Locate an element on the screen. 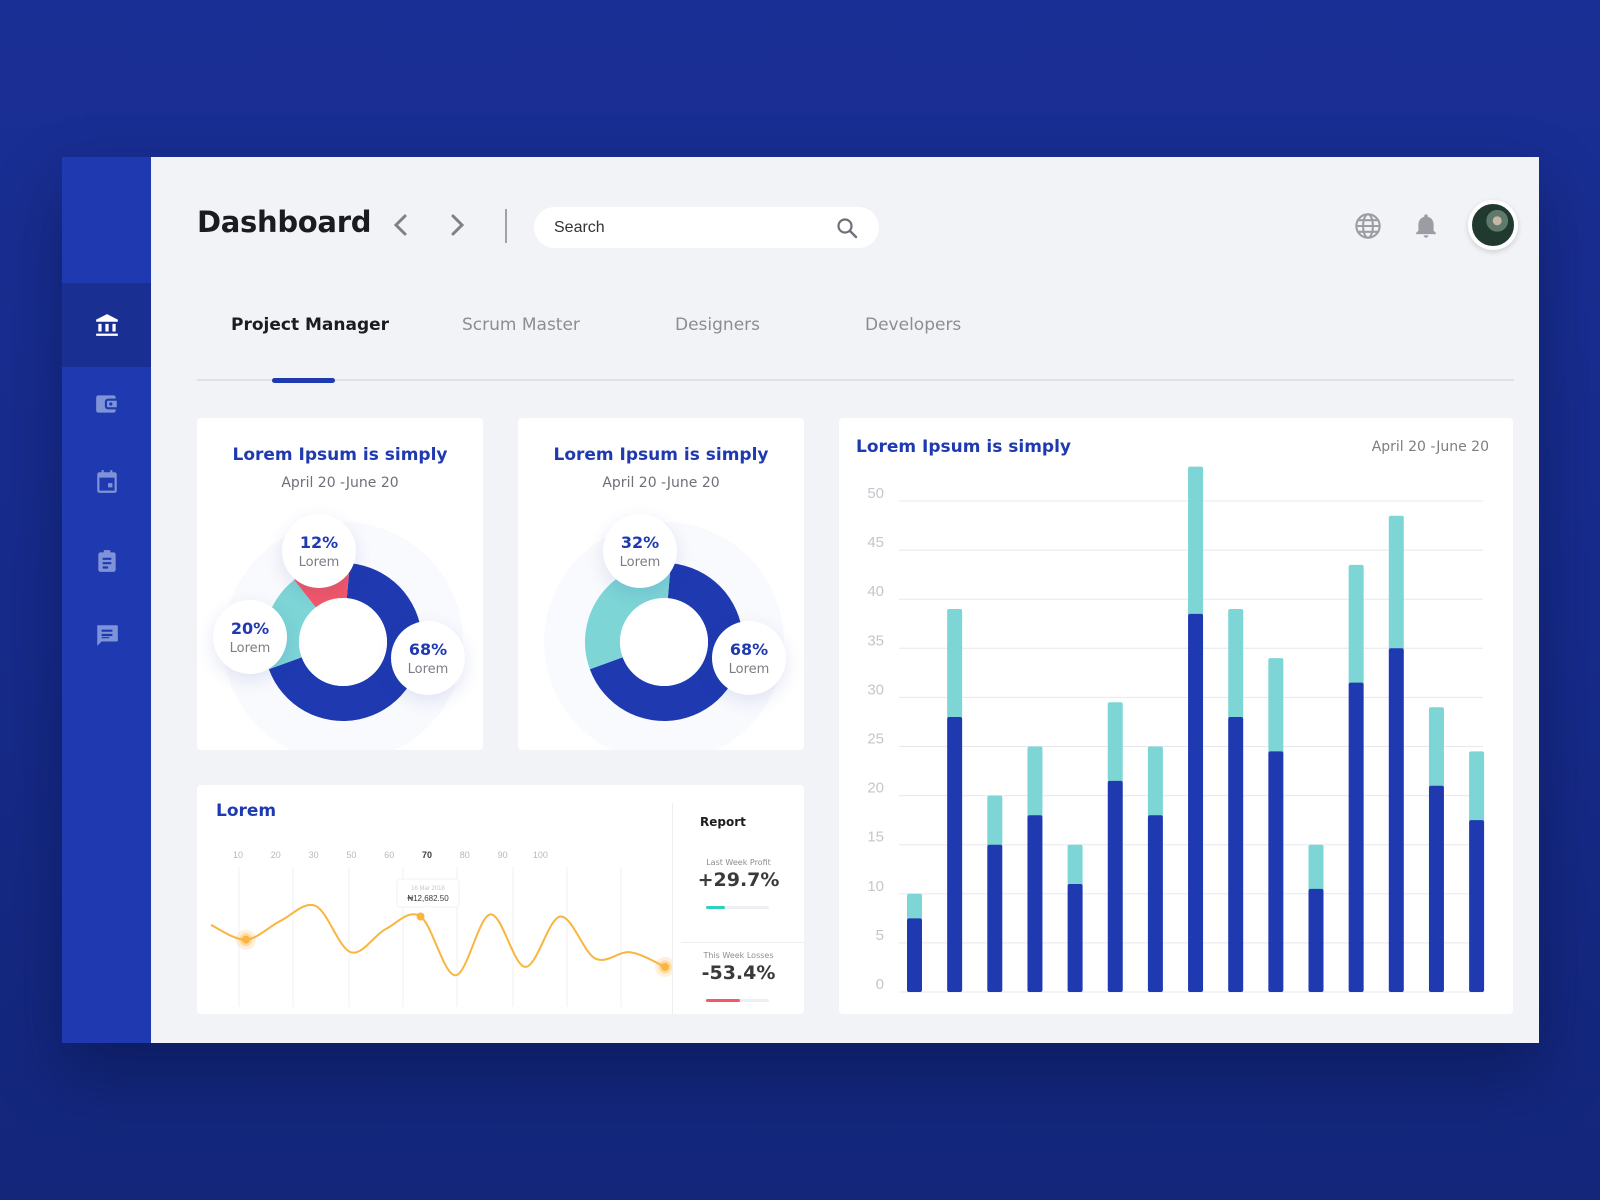 Image resolution: width=1600 pixels, height=1200 pixels. y-tick-label: 15 is located at coordinates (875, 837).